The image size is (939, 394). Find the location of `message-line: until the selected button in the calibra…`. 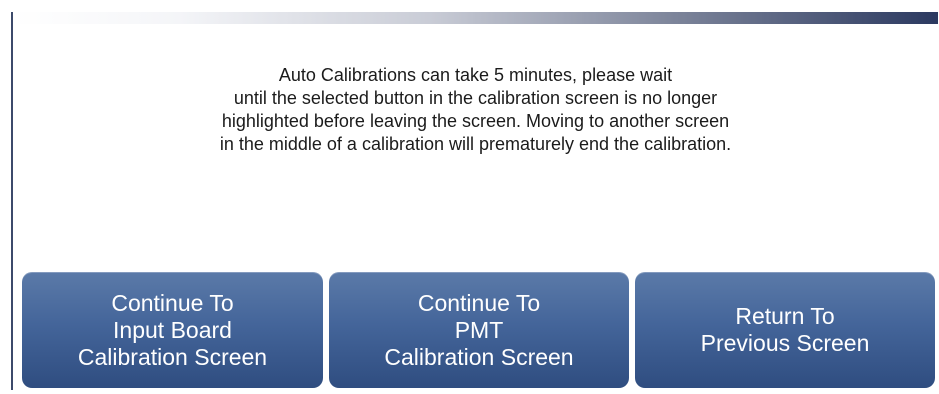

message-line: until the selected button in the calibra… is located at coordinates (475, 98).